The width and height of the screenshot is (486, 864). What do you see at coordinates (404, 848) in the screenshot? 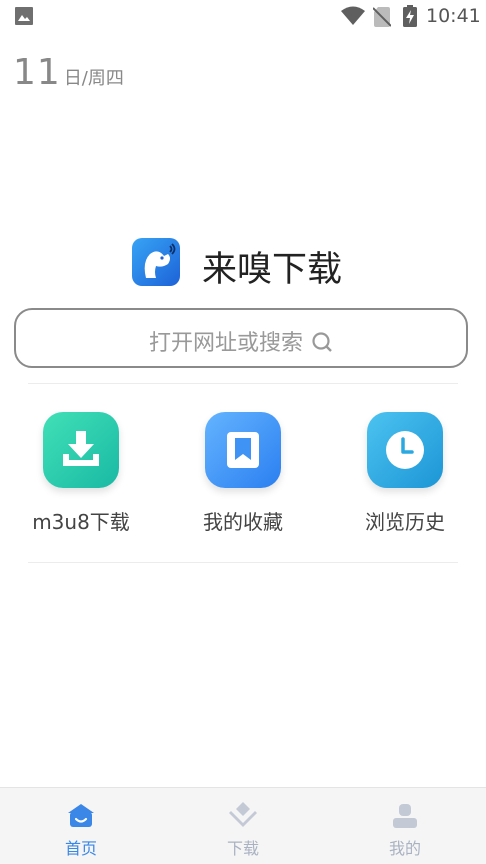
I see `nav-mine-label: 我的` at bounding box center [404, 848].